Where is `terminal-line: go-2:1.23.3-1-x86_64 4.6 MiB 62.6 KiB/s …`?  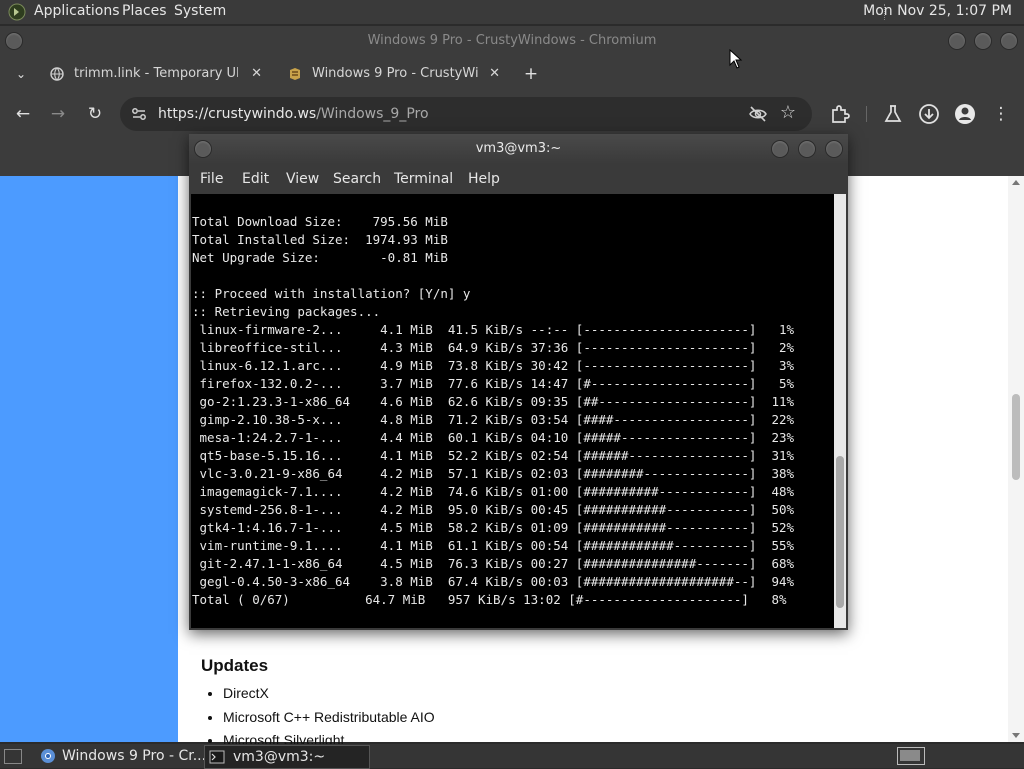
terminal-line: go-2:1.23.3-1-x86_64 4.6 MiB 62.6 KiB/s … is located at coordinates (493, 401).